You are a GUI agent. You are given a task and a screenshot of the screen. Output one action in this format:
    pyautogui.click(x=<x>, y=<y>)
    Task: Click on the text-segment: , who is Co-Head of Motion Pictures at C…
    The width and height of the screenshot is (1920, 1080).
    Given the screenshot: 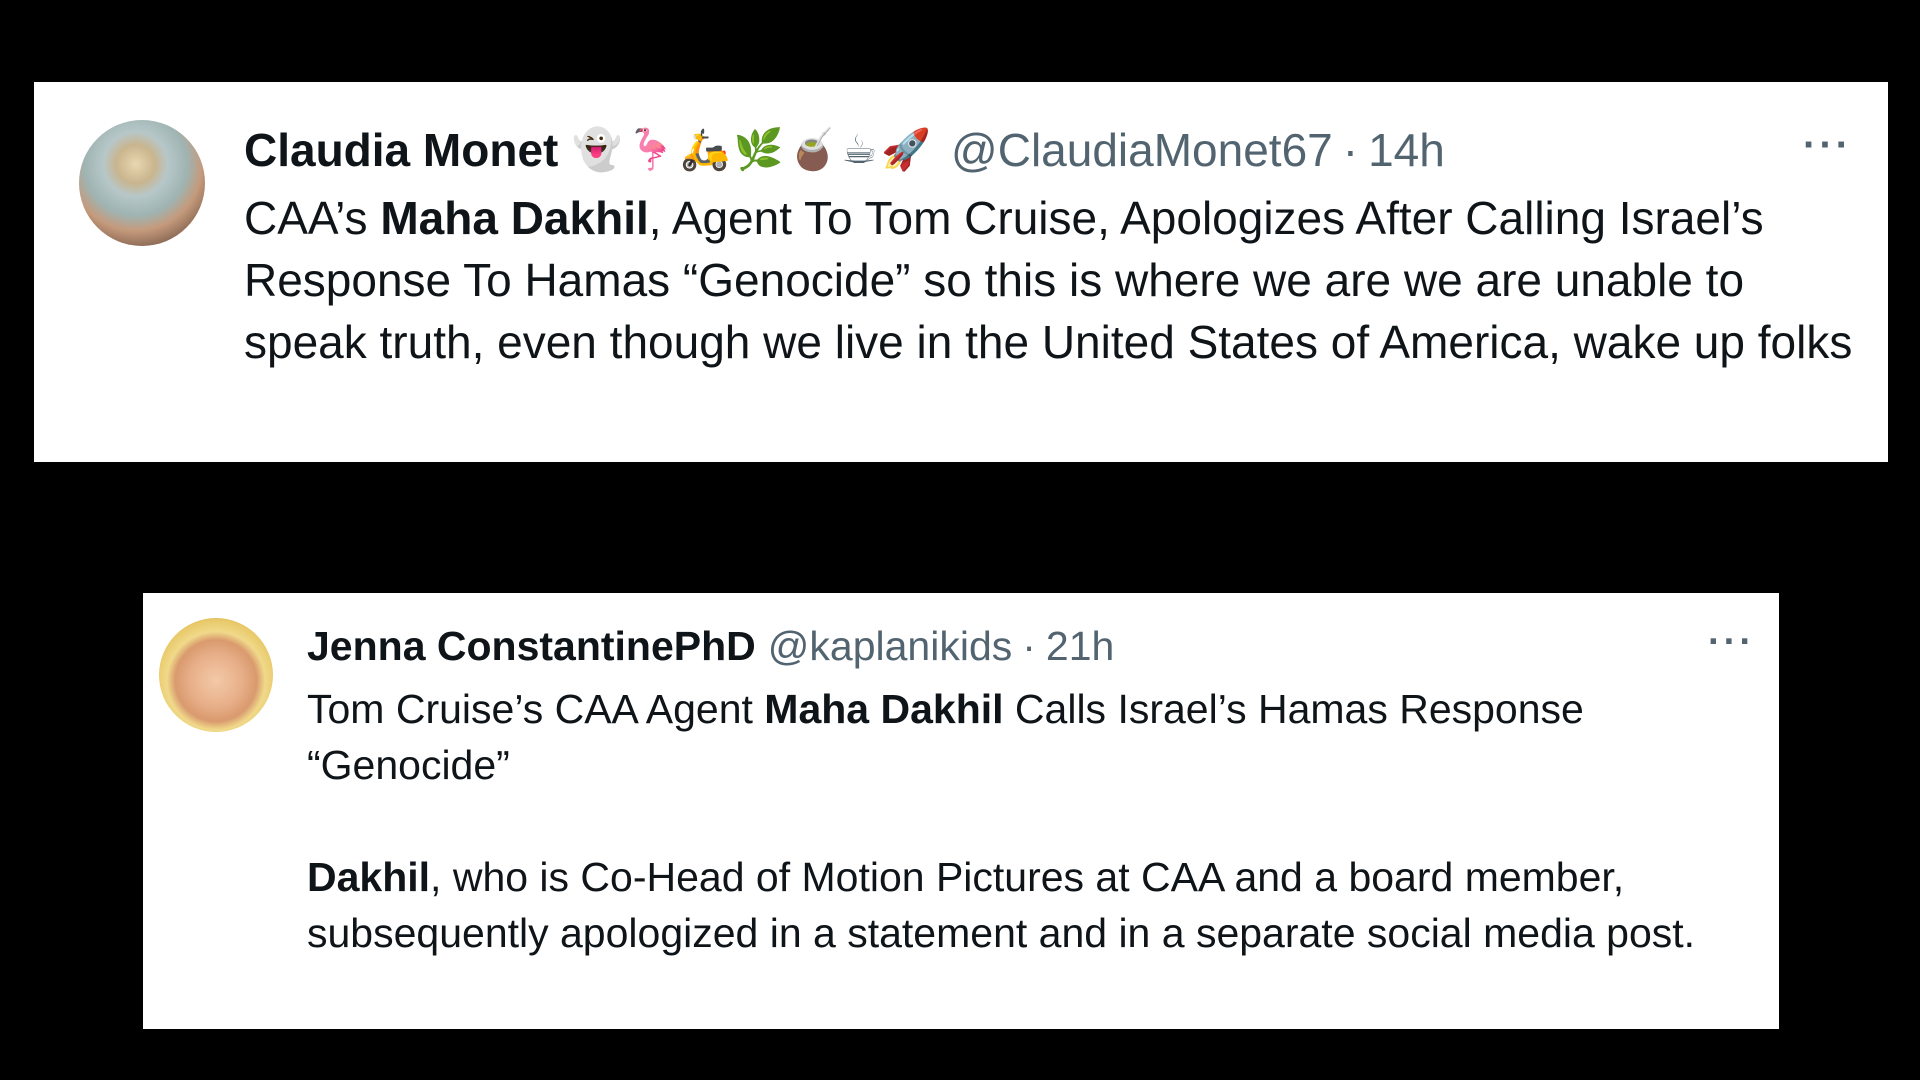 What is the action you would take?
    pyautogui.click(x=1001, y=905)
    